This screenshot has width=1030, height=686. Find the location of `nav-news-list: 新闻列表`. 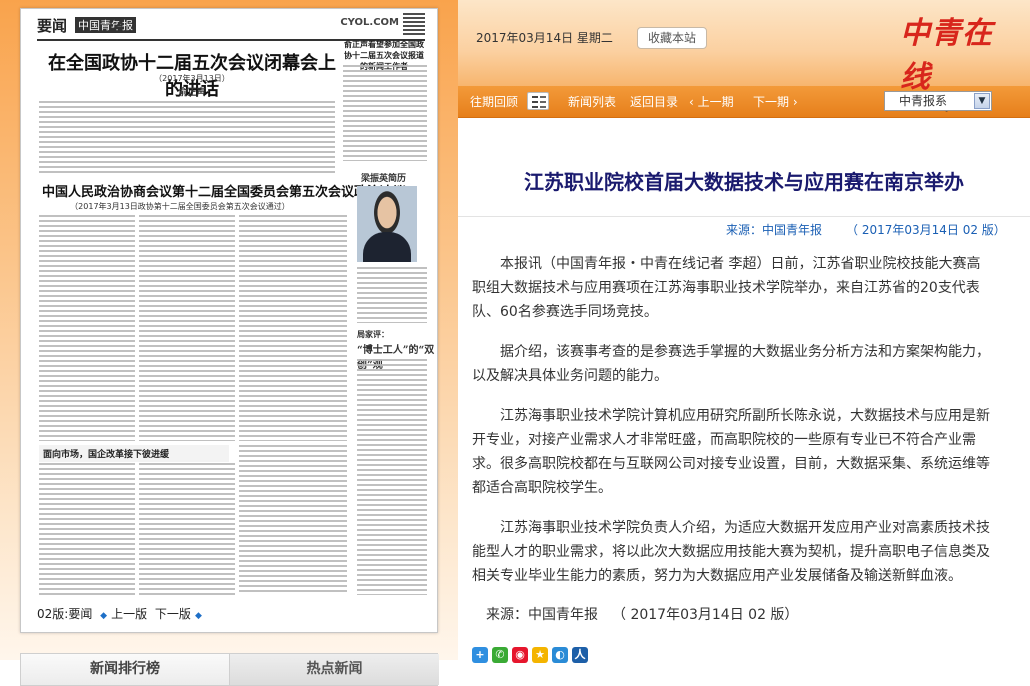

nav-news-list: 新闻列表 is located at coordinates (592, 101).